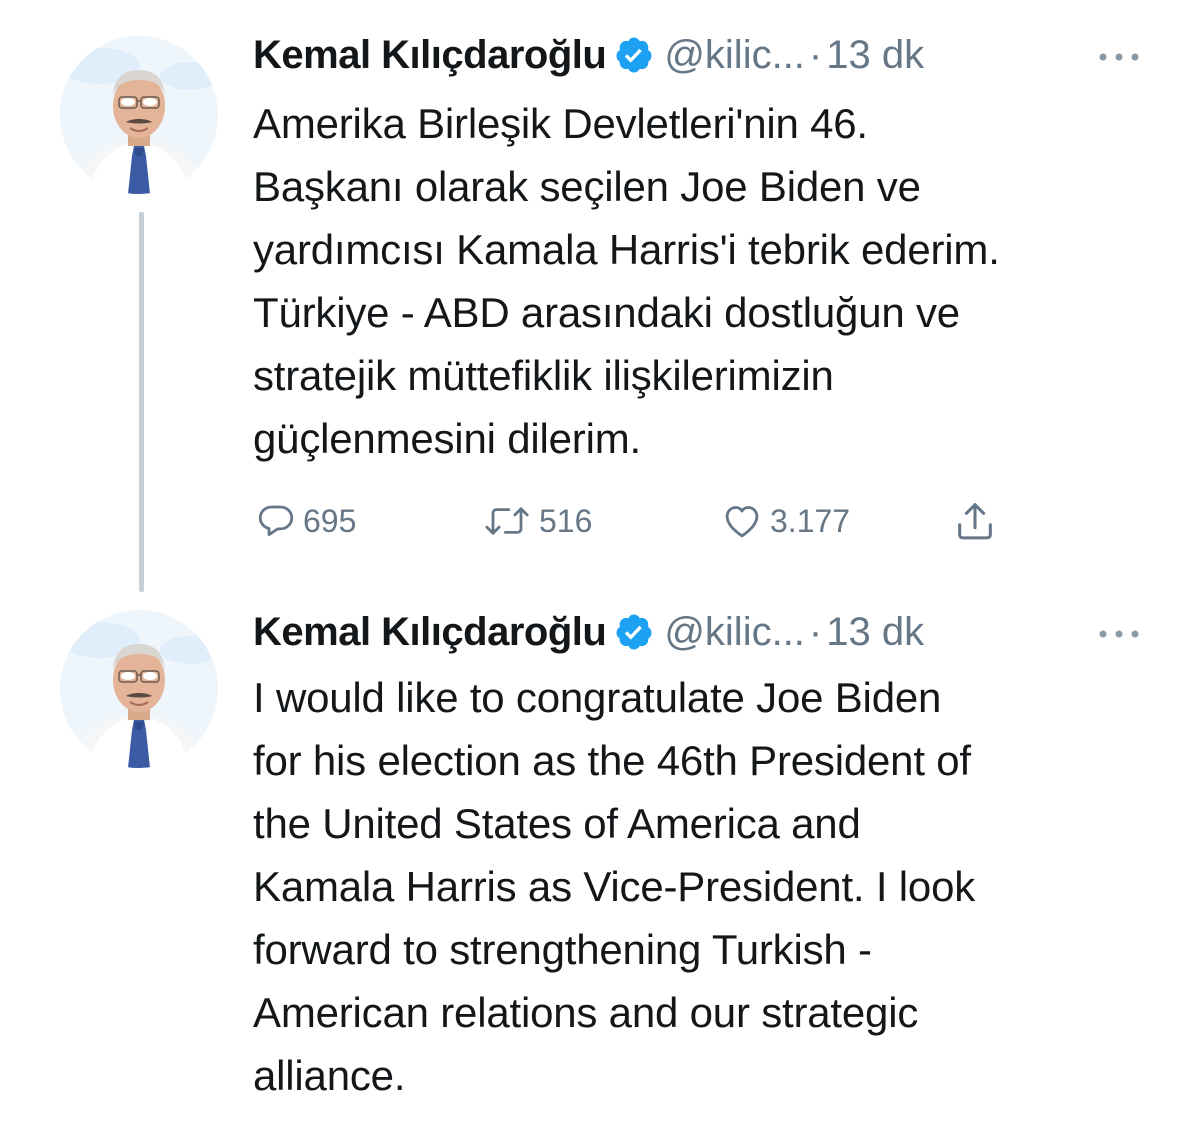 The image size is (1200, 1126). Describe the element at coordinates (330, 520) in the screenshot. I see `reply-count: 695` at that location.